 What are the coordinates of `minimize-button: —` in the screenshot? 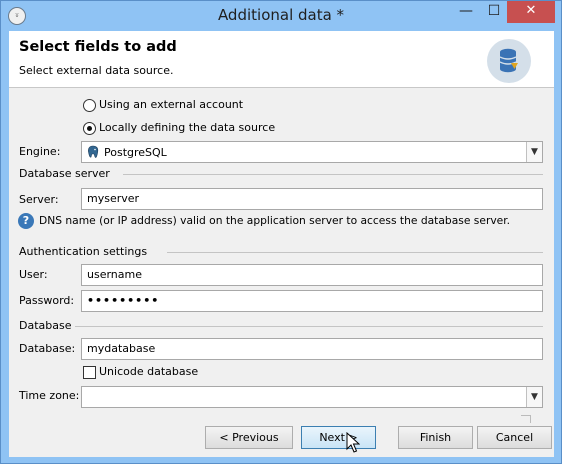 It's located at (466, 12).